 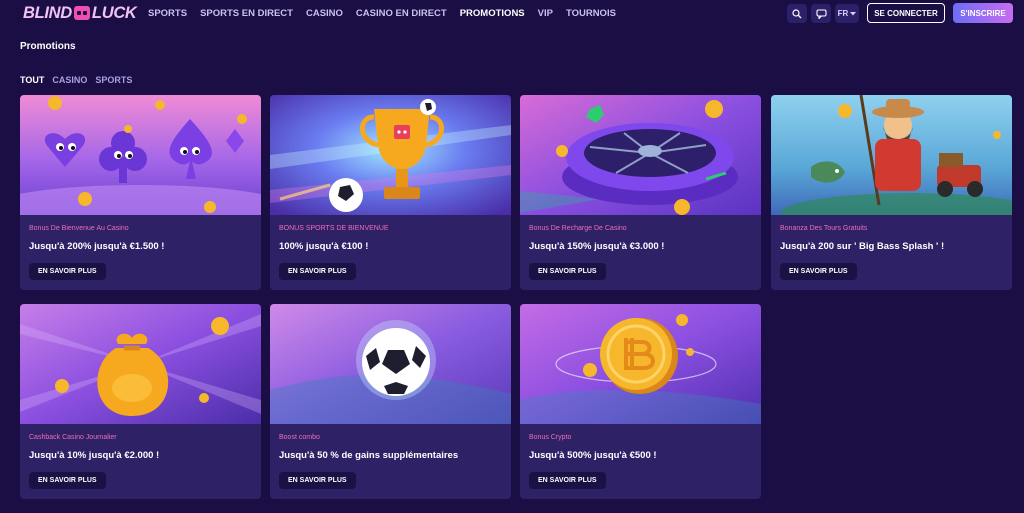 I want to click on dice-icon, so click(x=81, y=13).